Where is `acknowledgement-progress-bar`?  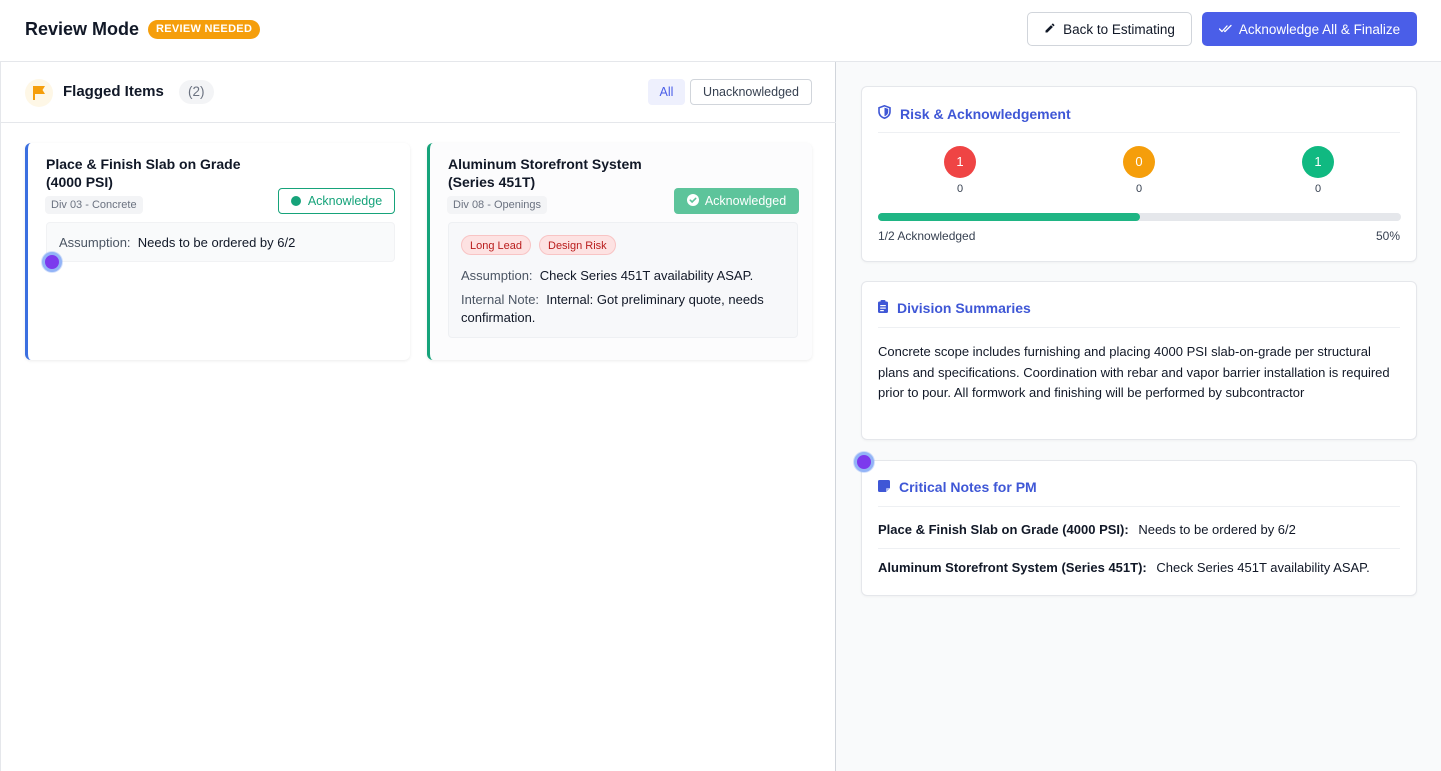
acknowledgement-progress-bar is located at coordinates (1139, 217).